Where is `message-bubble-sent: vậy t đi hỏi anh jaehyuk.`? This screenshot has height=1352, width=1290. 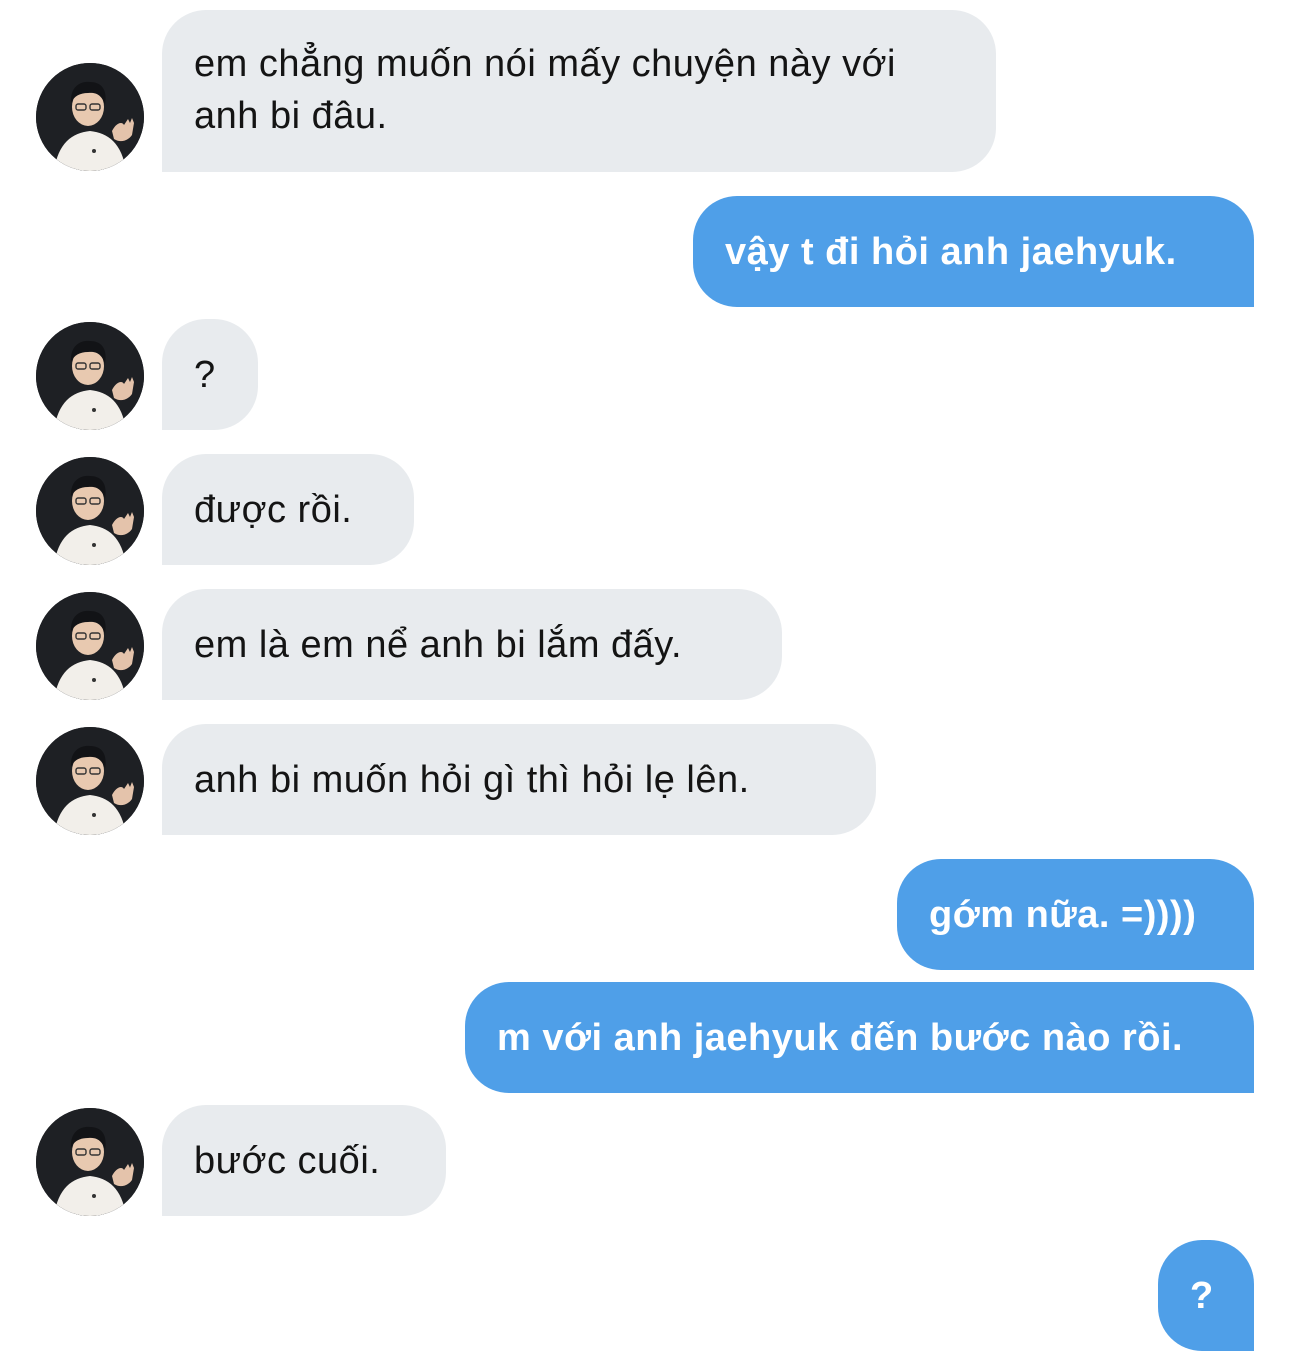 message-bubble-sent: vậy t đi hỏi anh jaehyuk. is located at coordinates (973, 251).